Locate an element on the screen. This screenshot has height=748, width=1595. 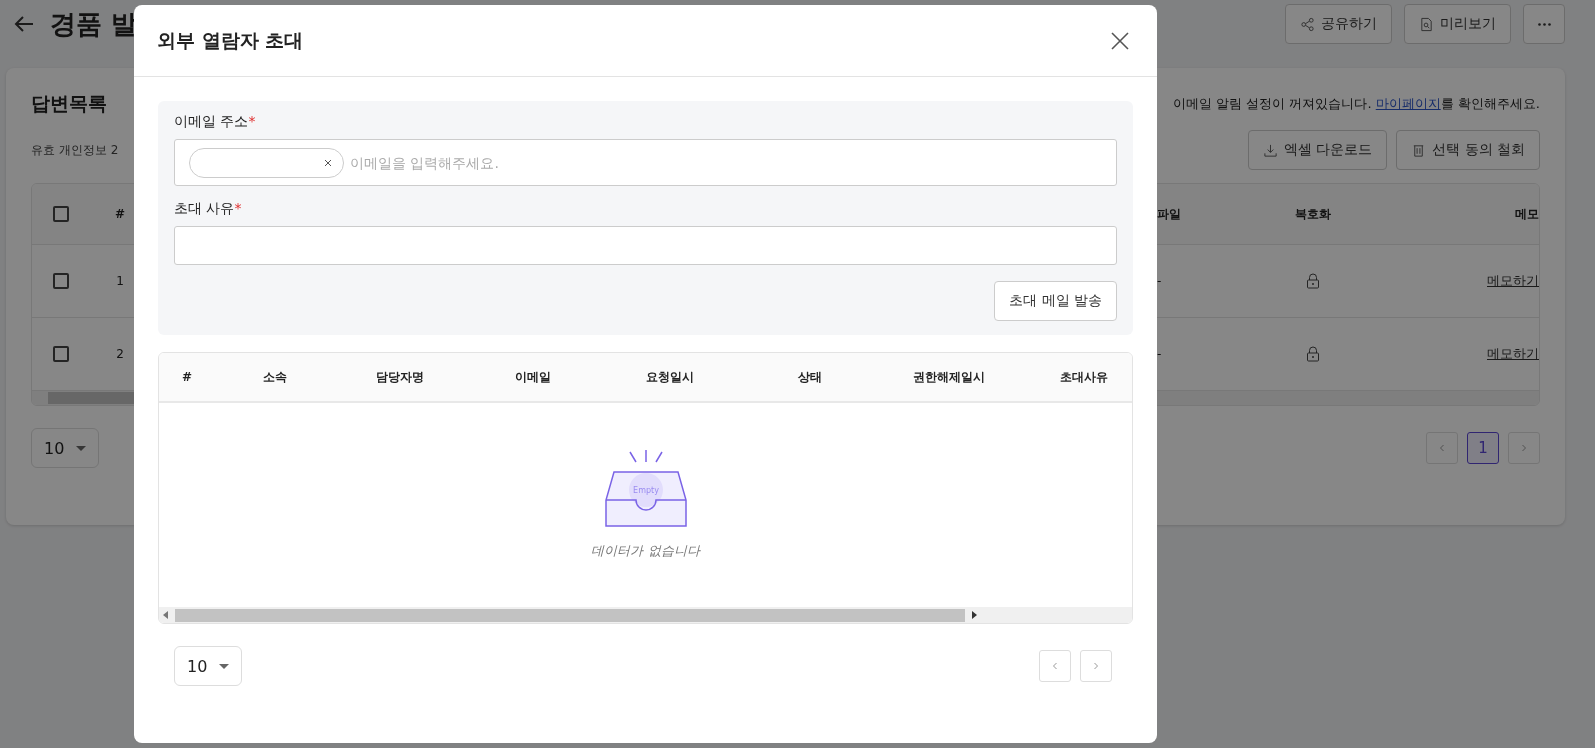
column-header: 상태 is located at coordinates (809, 377).